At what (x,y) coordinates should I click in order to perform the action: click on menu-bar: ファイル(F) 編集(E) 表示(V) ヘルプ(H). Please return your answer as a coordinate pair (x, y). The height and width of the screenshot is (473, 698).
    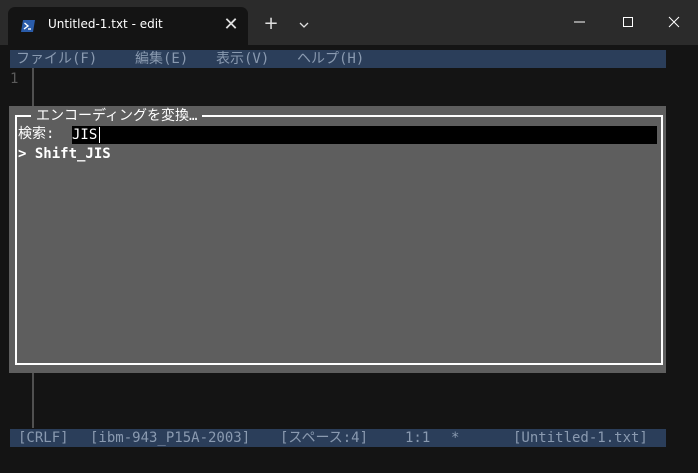
    Looking at the image, I should click on (338, 59).